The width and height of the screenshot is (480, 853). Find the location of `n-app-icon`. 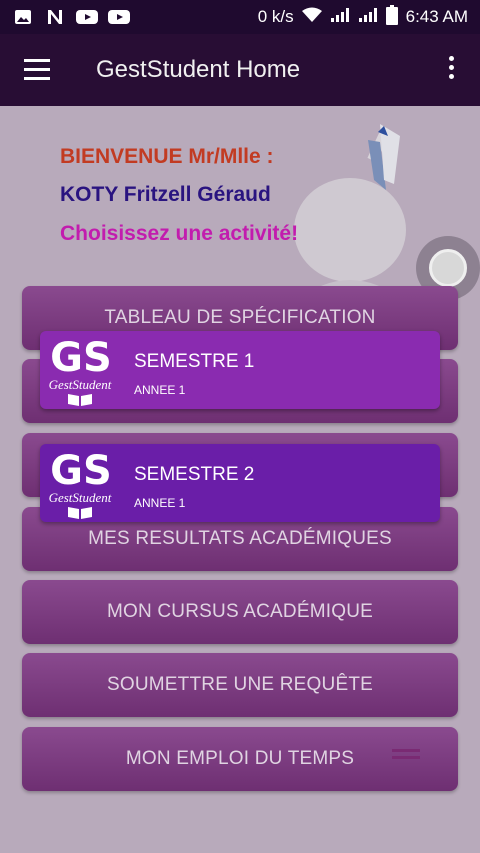

n-app-icon is located at coordinates (55, 17).